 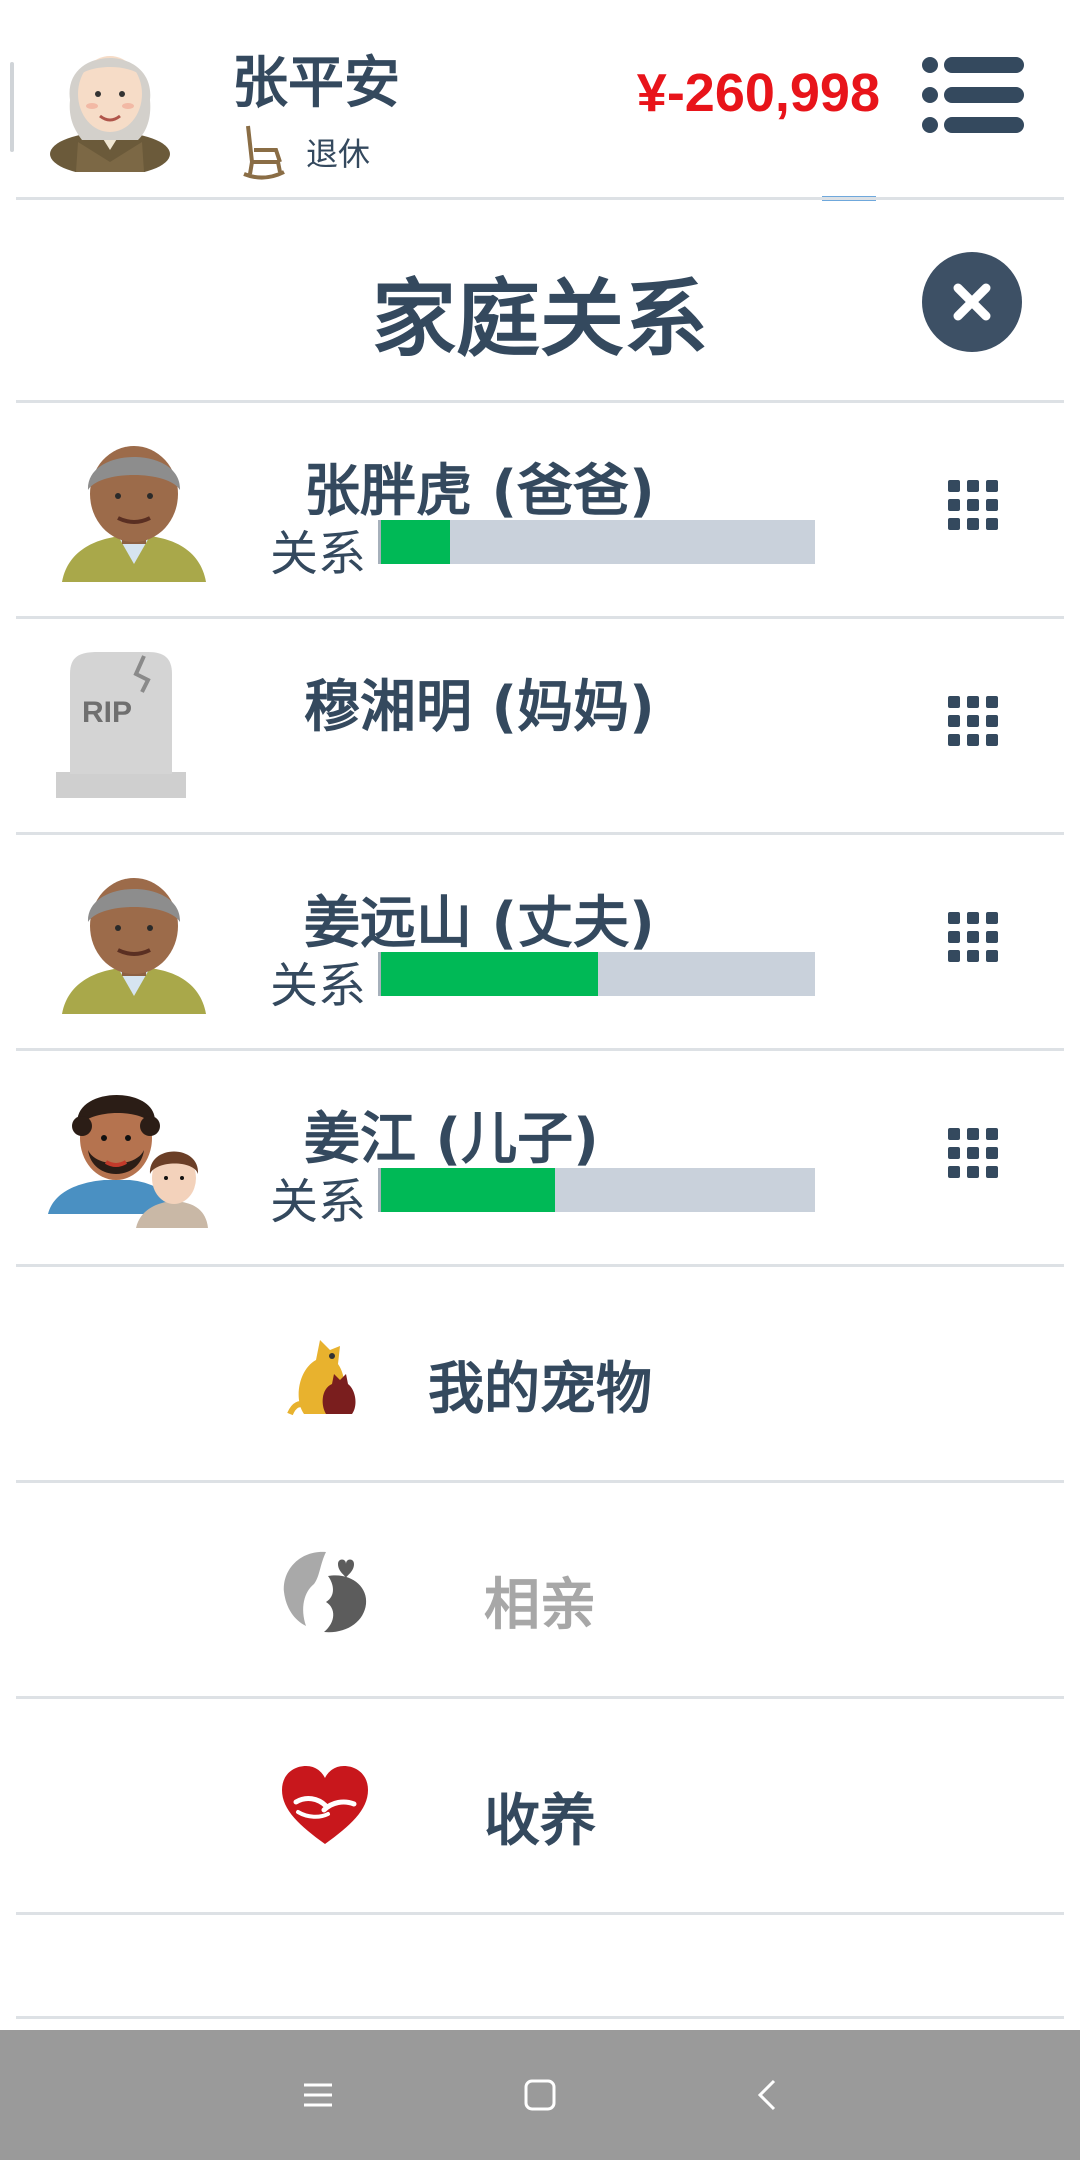 I want to click on menu-nav-icon, so click(x=318, y=2095).